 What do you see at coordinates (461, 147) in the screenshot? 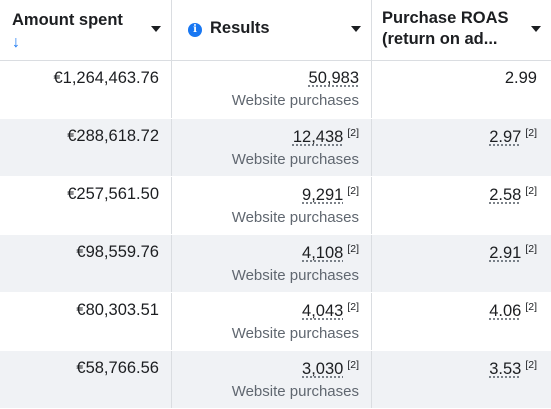
I see `roas-cell: 2.97 [2]` at bounding box center [461, 147].